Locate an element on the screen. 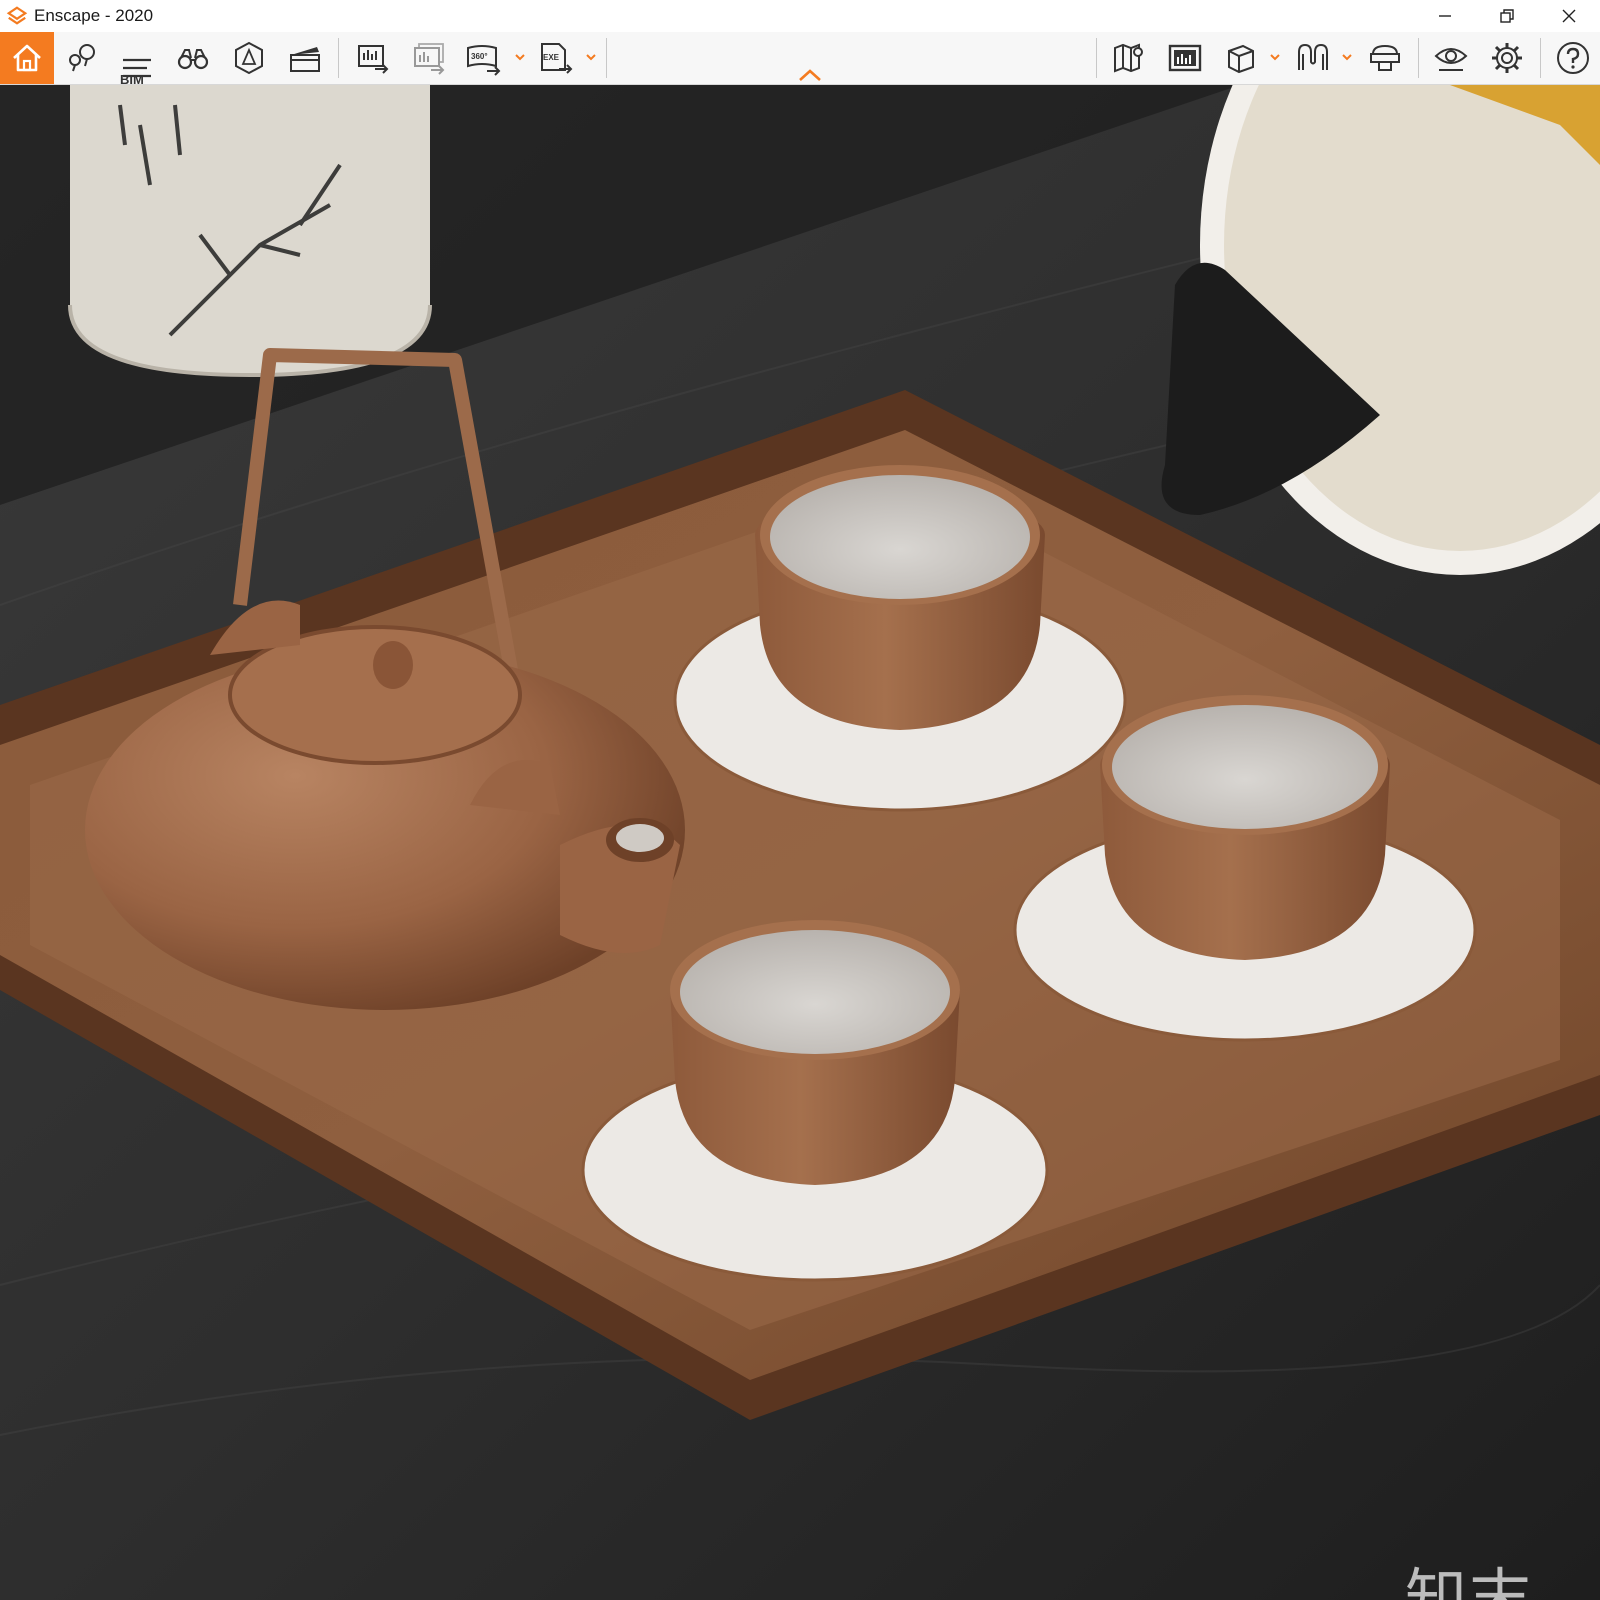 Image resolution: width=1600 pixels, height=1600 pixels. map-button is located at coordinates (1129, 58).